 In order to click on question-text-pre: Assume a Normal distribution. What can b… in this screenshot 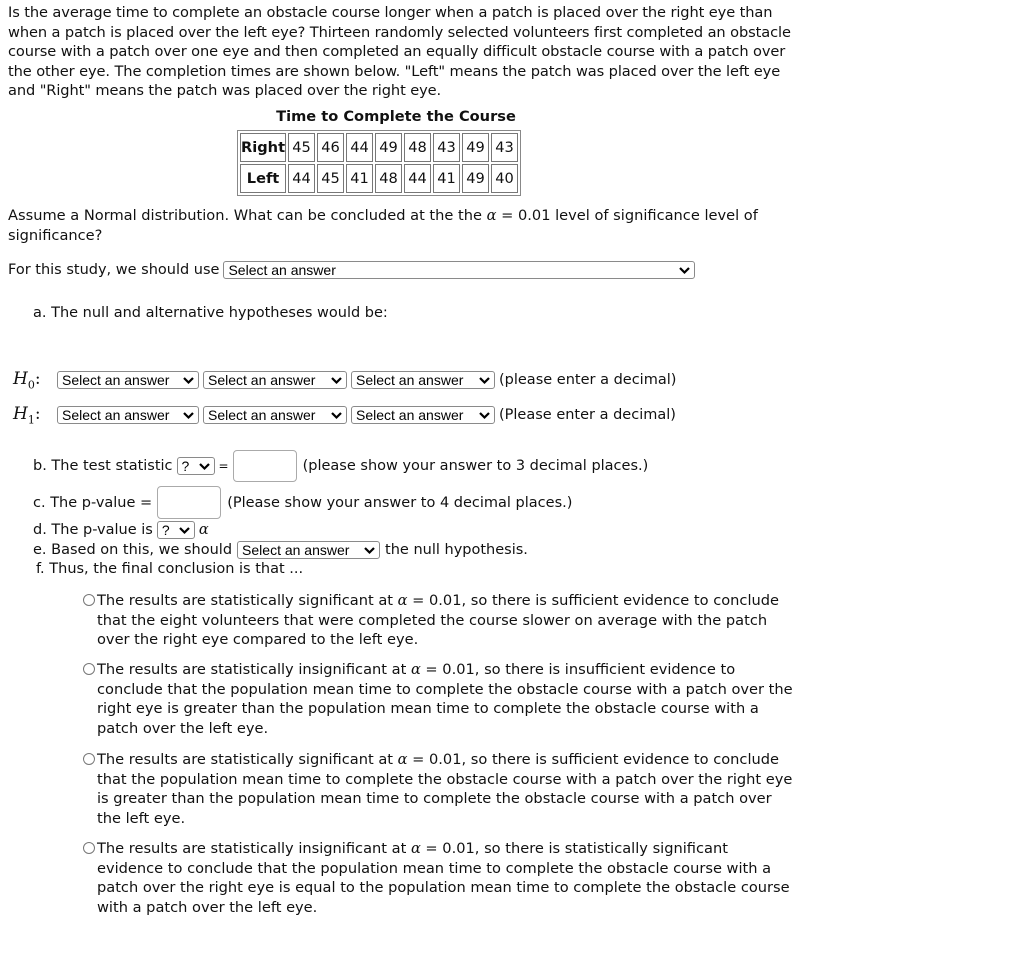, I will do `click(247, 215)`.